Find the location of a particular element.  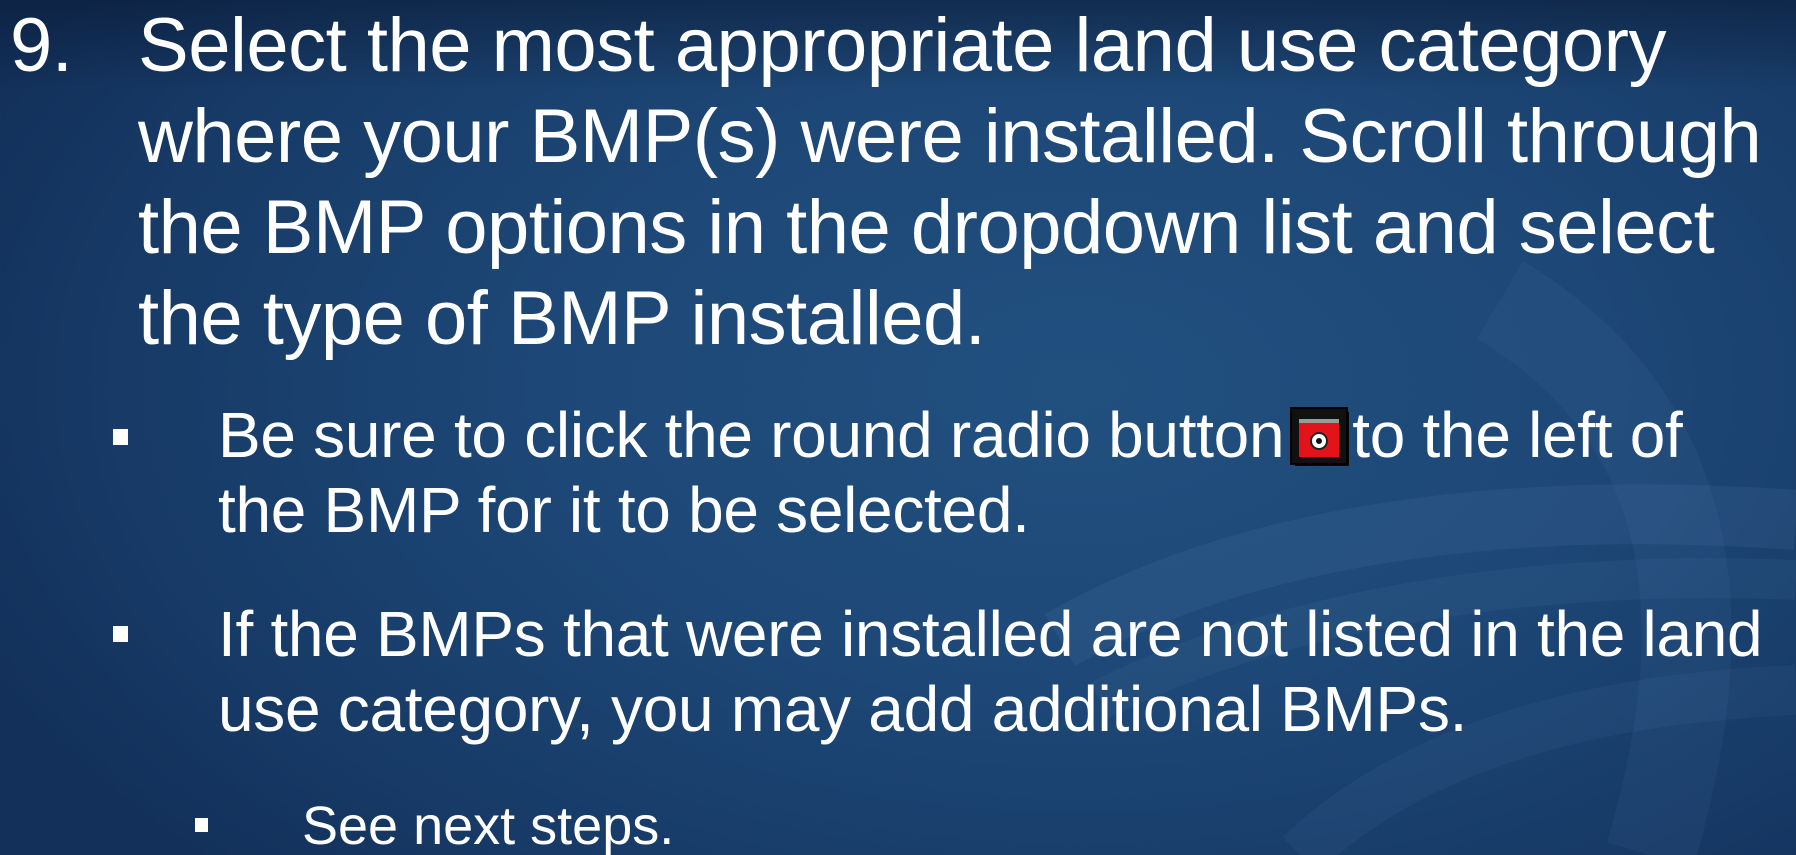

radio-button-icon is located at coordinates (1319, 436).